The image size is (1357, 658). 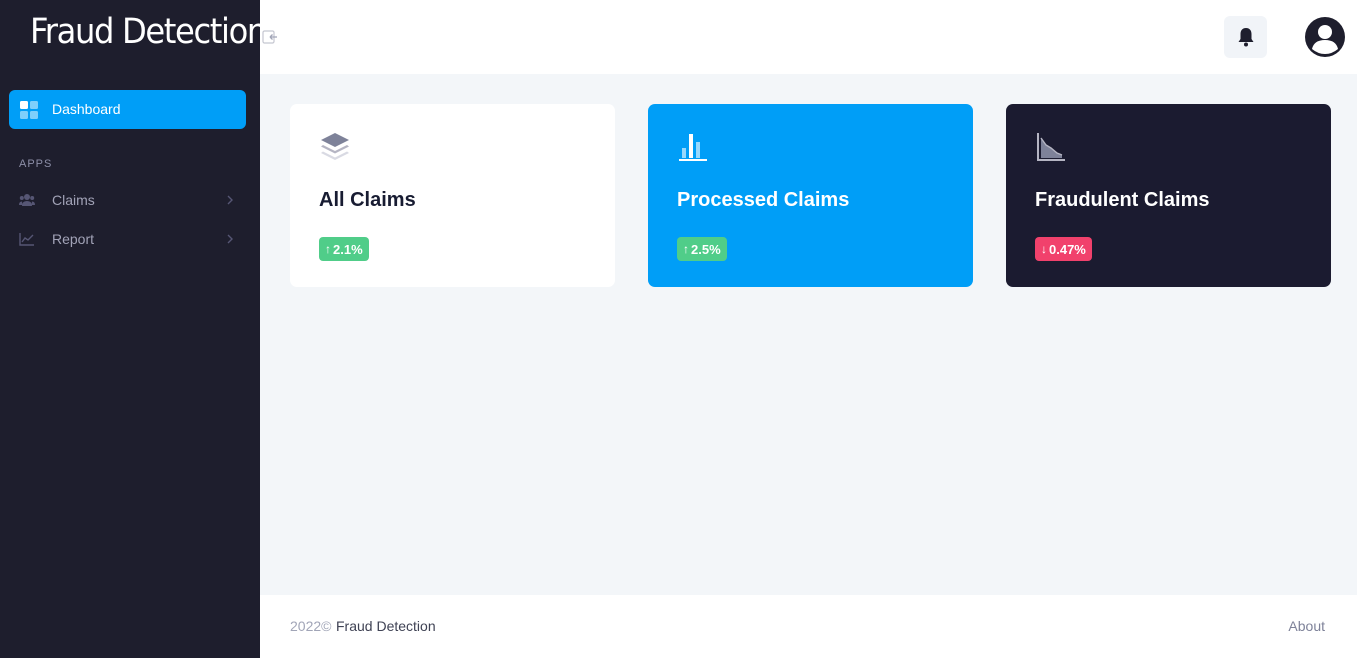 I want to click on bell-icon, so click(x=1245, y=37).